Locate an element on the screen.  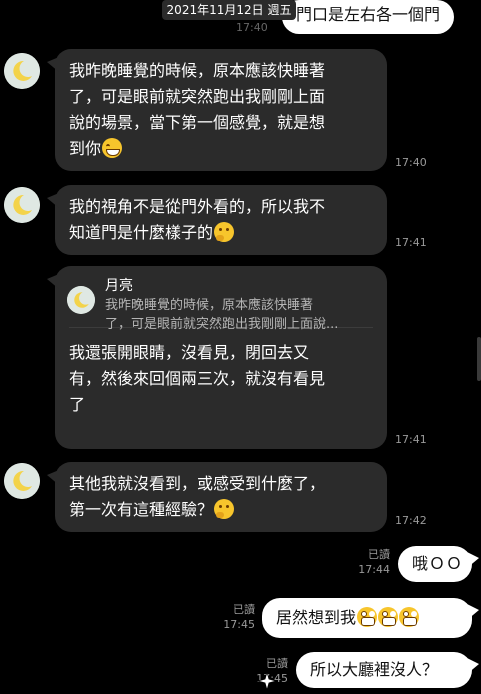
message-line: 我還張開眼睛，沒看見，閉回去又 is located at coordinates (189, 352).